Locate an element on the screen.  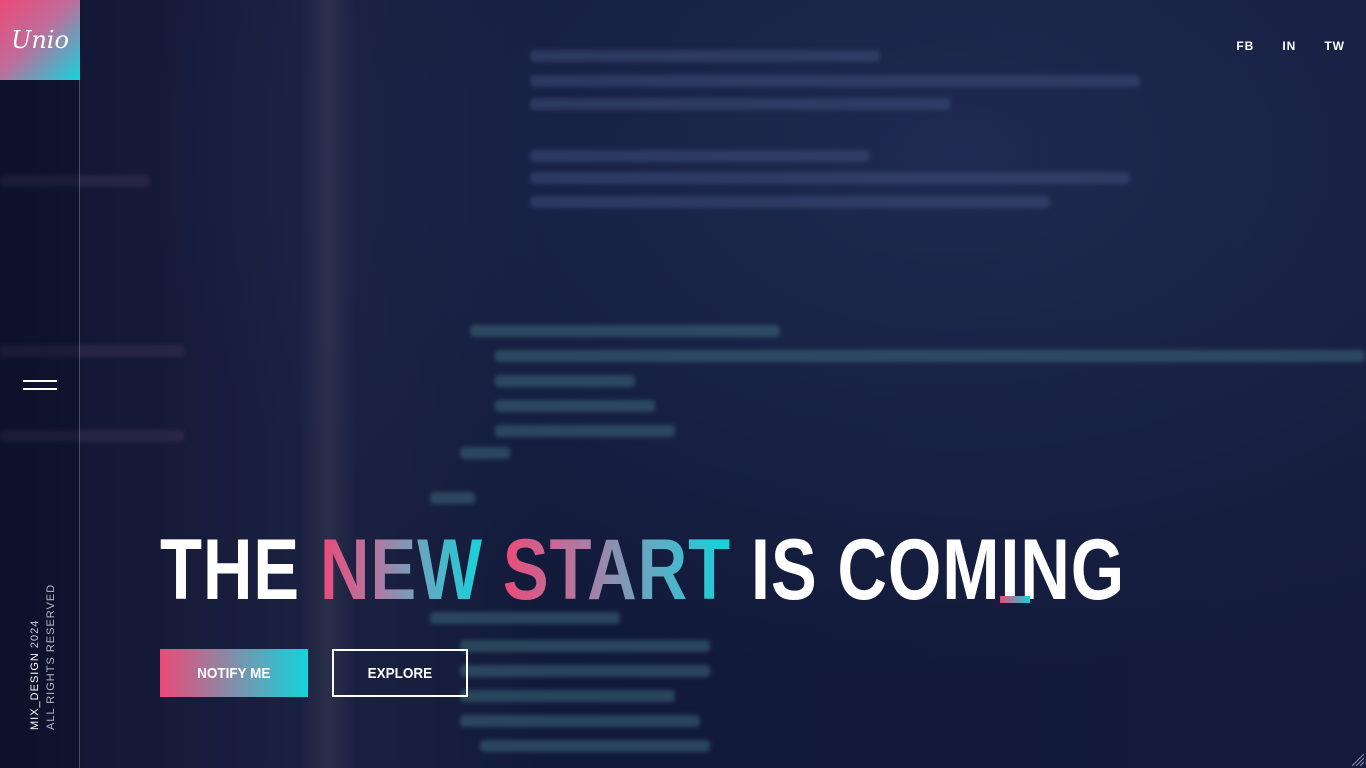
sidebar: Unio MIX_DESIGN 2024 ALL RIGHTS RESERVED is located at coordinates (40, 384).